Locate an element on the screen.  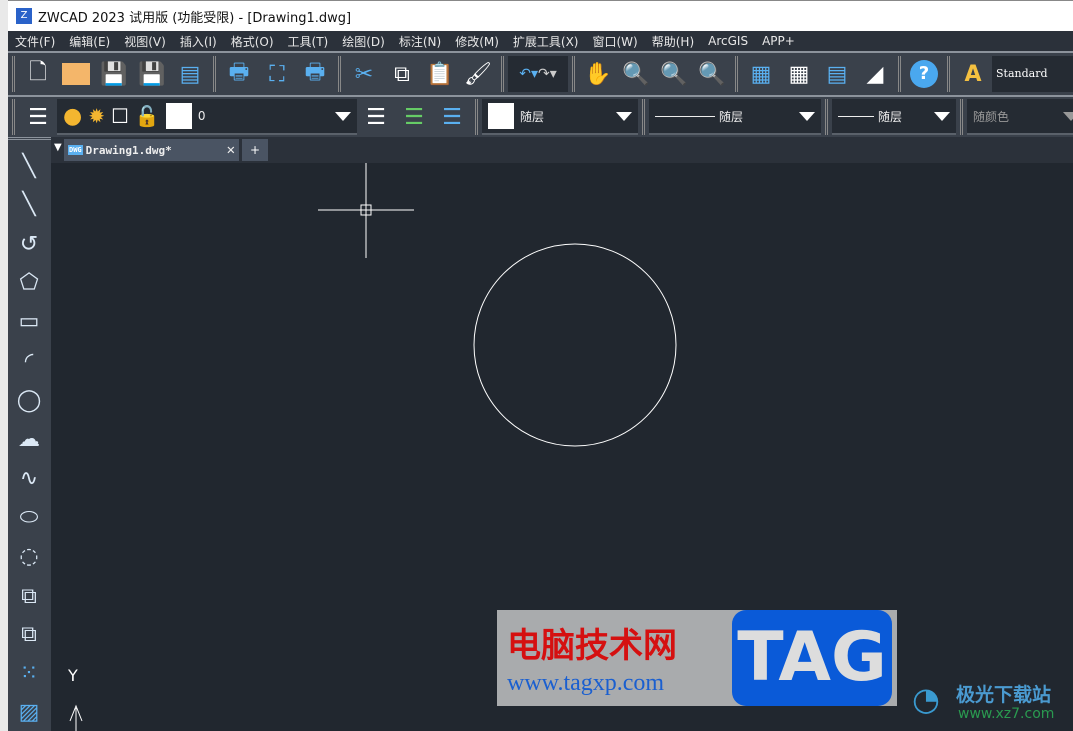
open-folder-icon is located at coordinates (76, 74).